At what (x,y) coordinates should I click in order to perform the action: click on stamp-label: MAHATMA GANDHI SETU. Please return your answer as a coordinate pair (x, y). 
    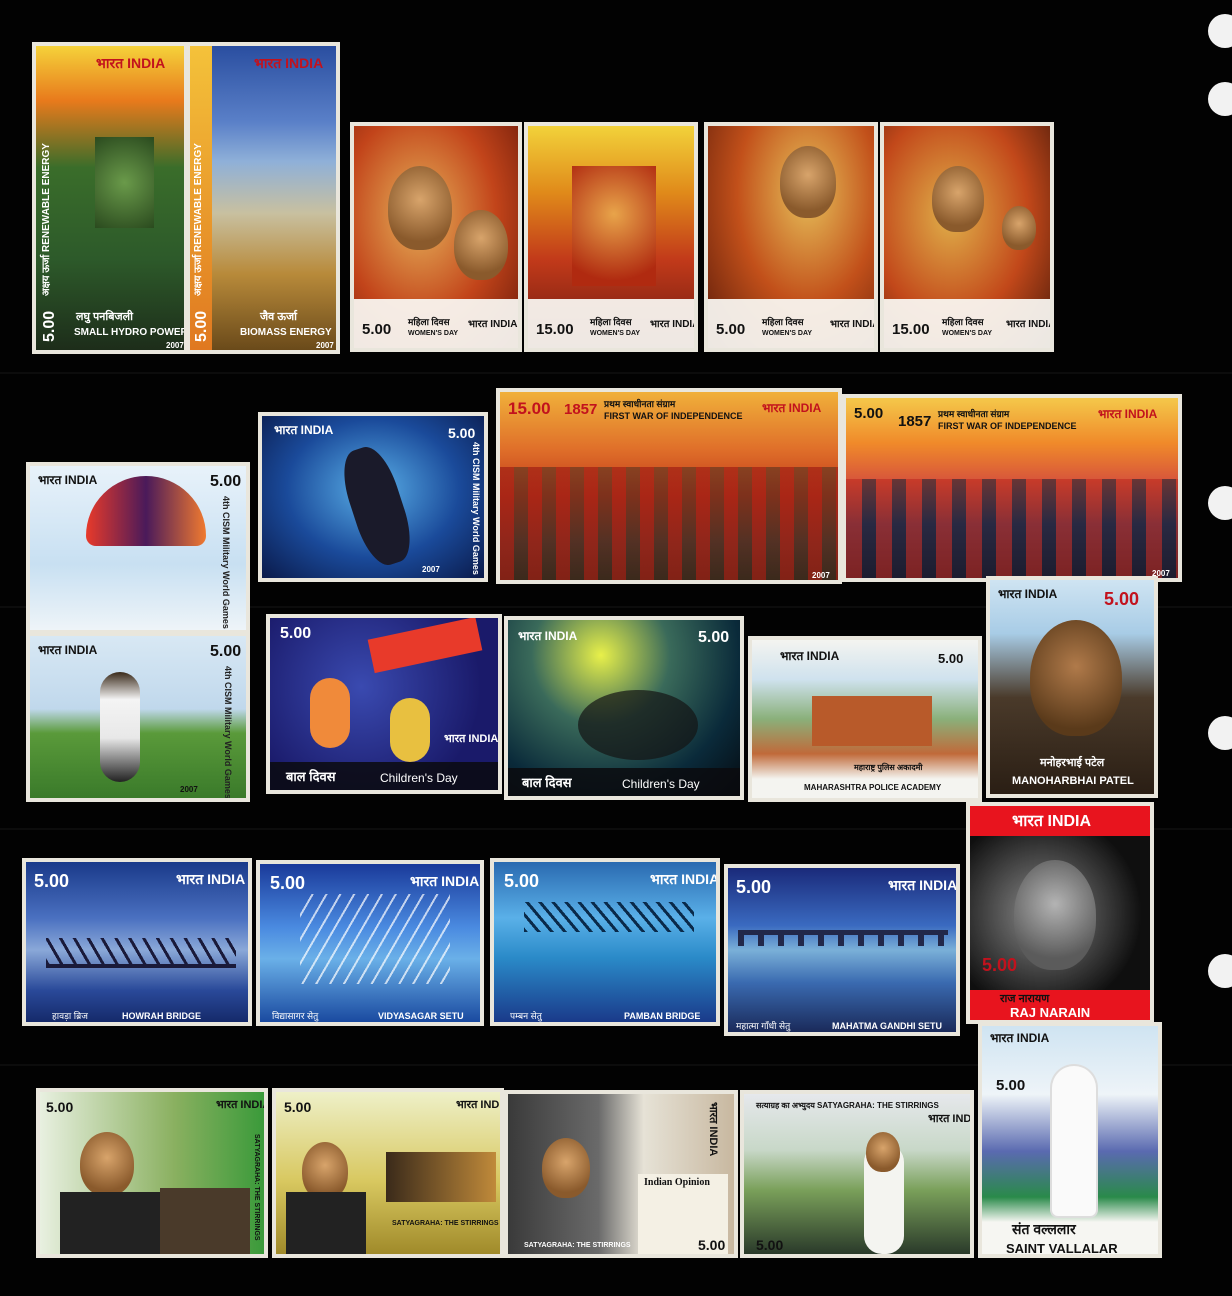
    Looking at the image, I should click on (887, 1026).